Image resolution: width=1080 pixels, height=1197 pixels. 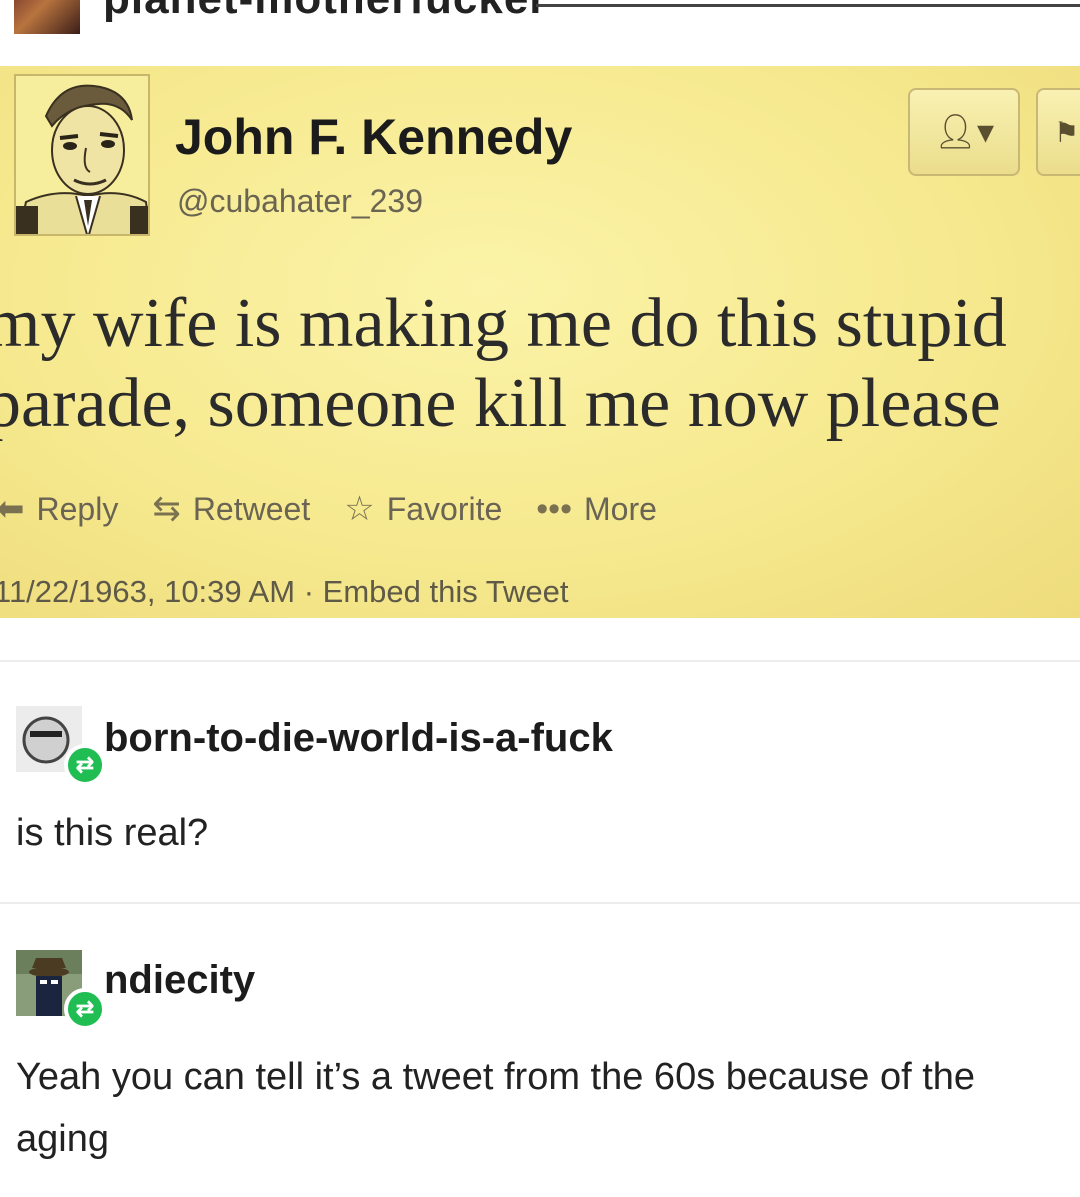 What do you see at coordinates (540, 32) in the screenshot?
I see `post-header: planet-motherfucker` at bounding box center [540, 32].